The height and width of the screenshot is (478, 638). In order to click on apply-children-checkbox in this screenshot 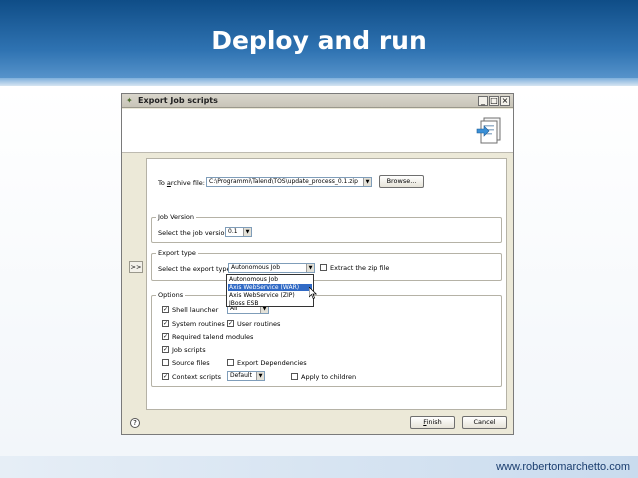, I will do `click(294, 376)`.